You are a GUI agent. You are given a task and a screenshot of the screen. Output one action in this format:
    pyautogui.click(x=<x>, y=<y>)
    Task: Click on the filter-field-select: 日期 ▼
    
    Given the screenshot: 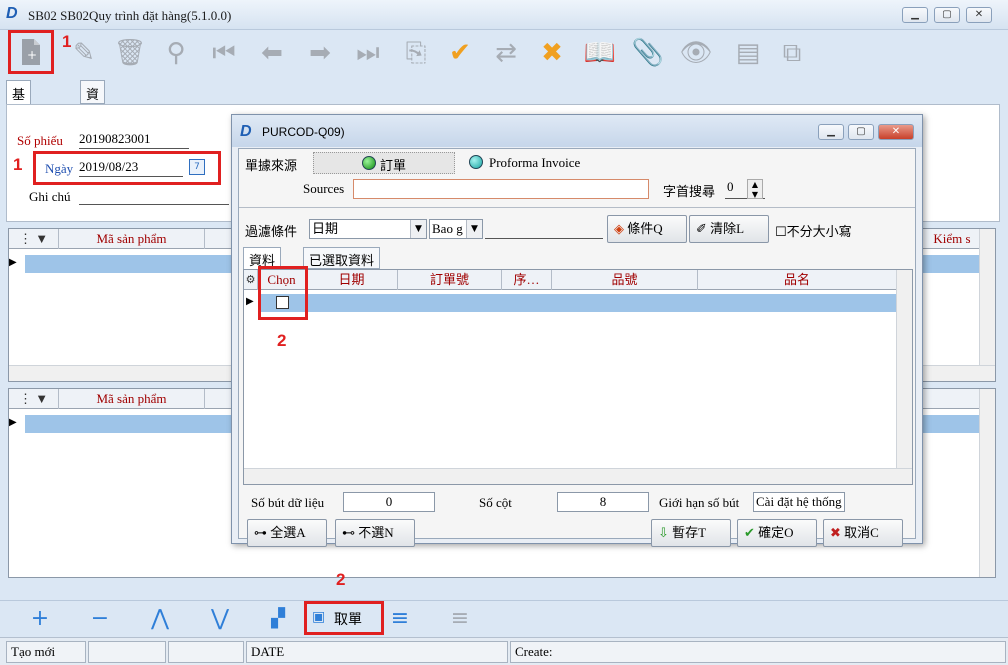 What is the action you would take?
    pyautogui.click(x=368, y=229)
    